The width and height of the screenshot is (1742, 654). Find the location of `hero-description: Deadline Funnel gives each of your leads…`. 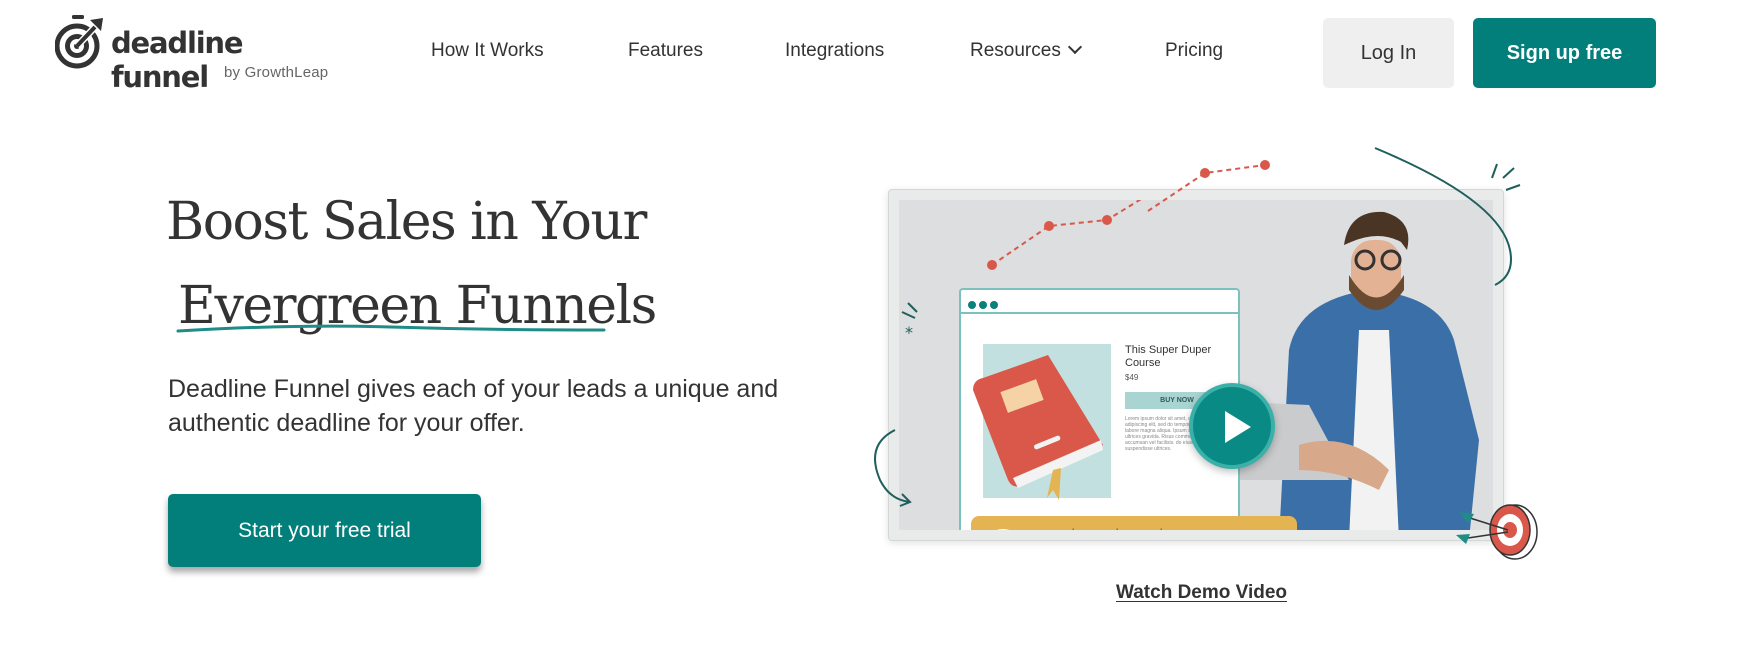

hero-description: Deadline Funnel gives each of your leads… is located at coordinates (473, 406).